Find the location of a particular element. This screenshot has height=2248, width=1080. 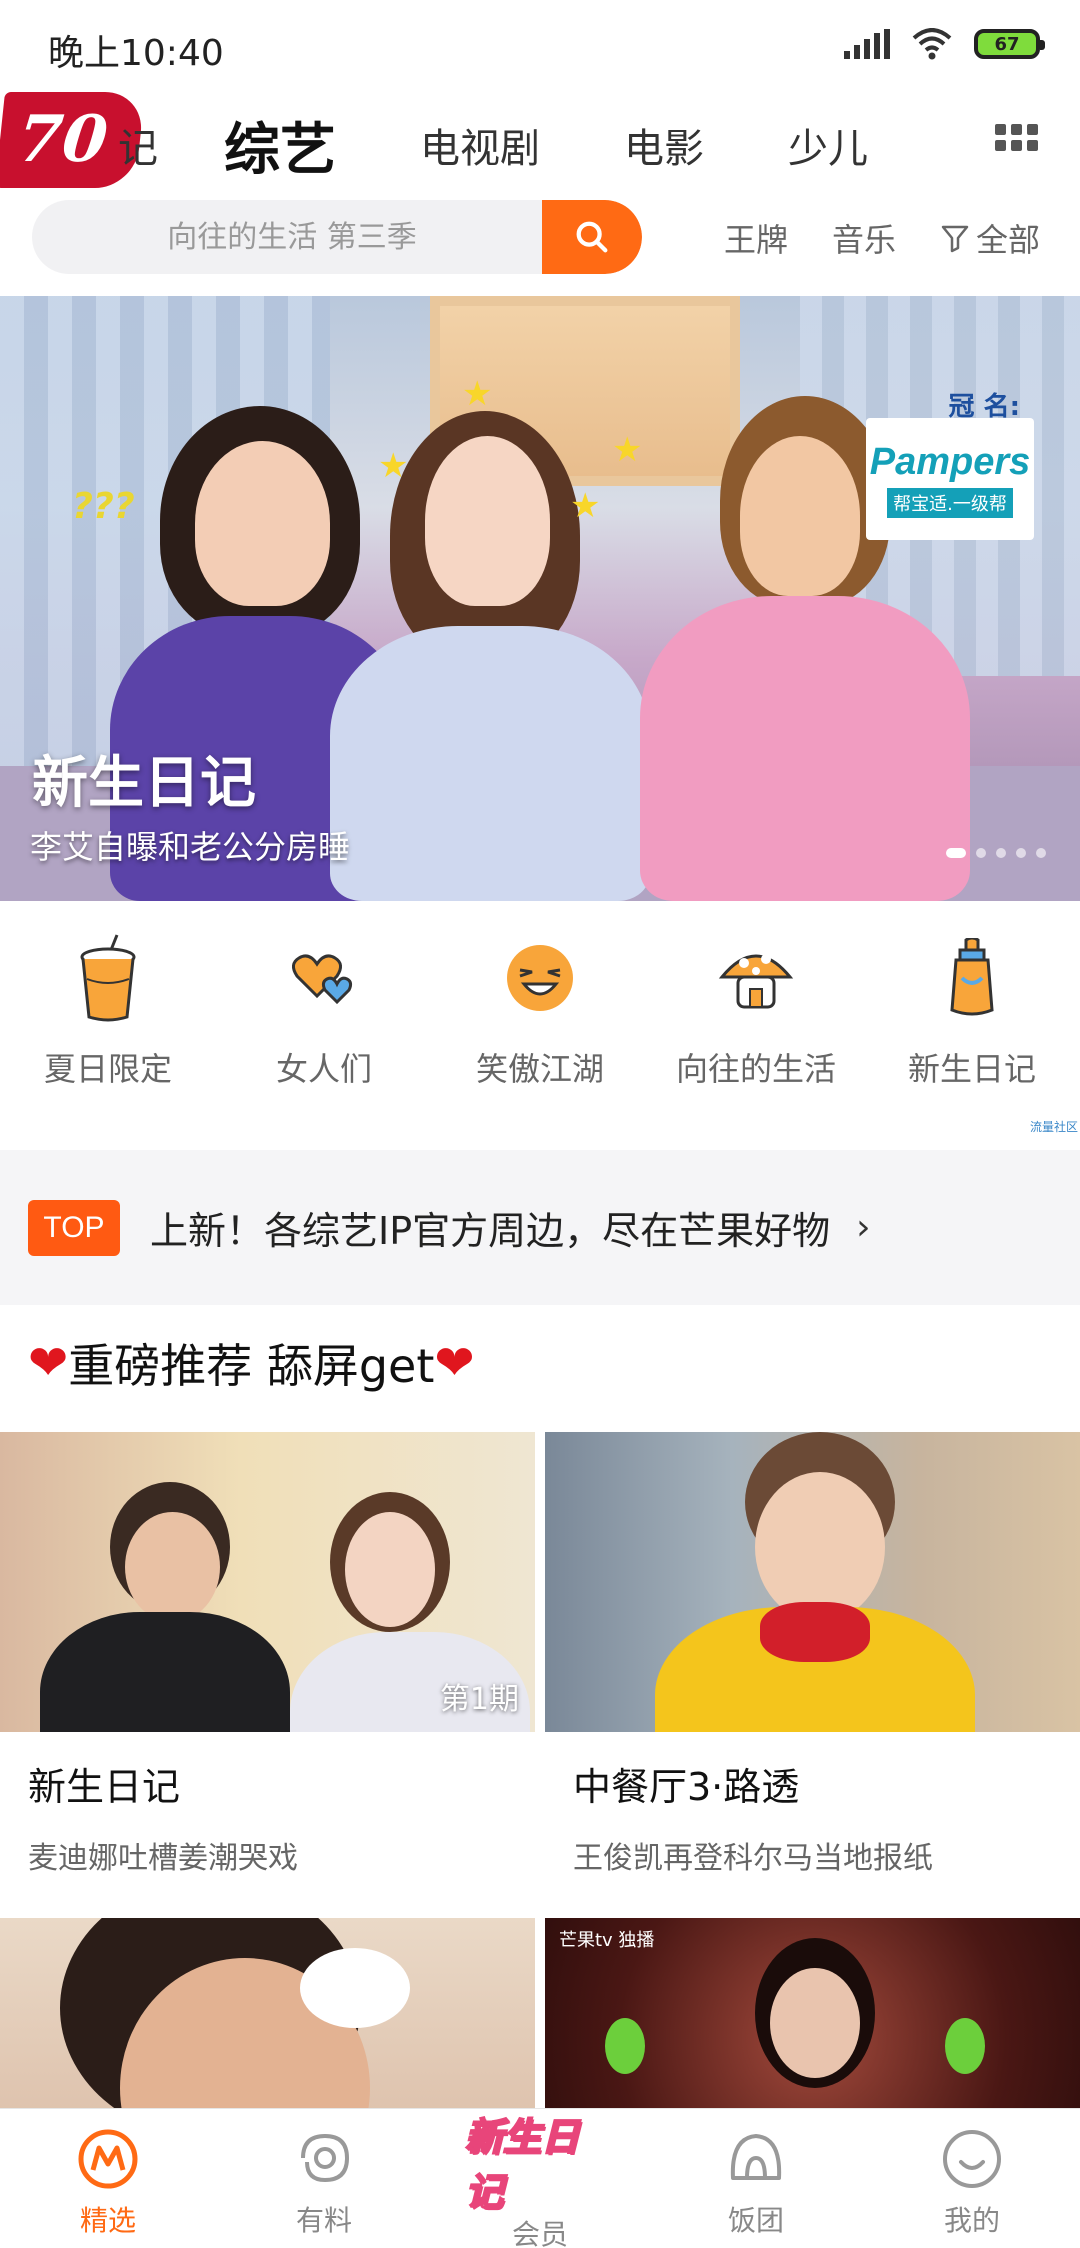

banner-title: 新生日记 is located at coordinates (144, 783).